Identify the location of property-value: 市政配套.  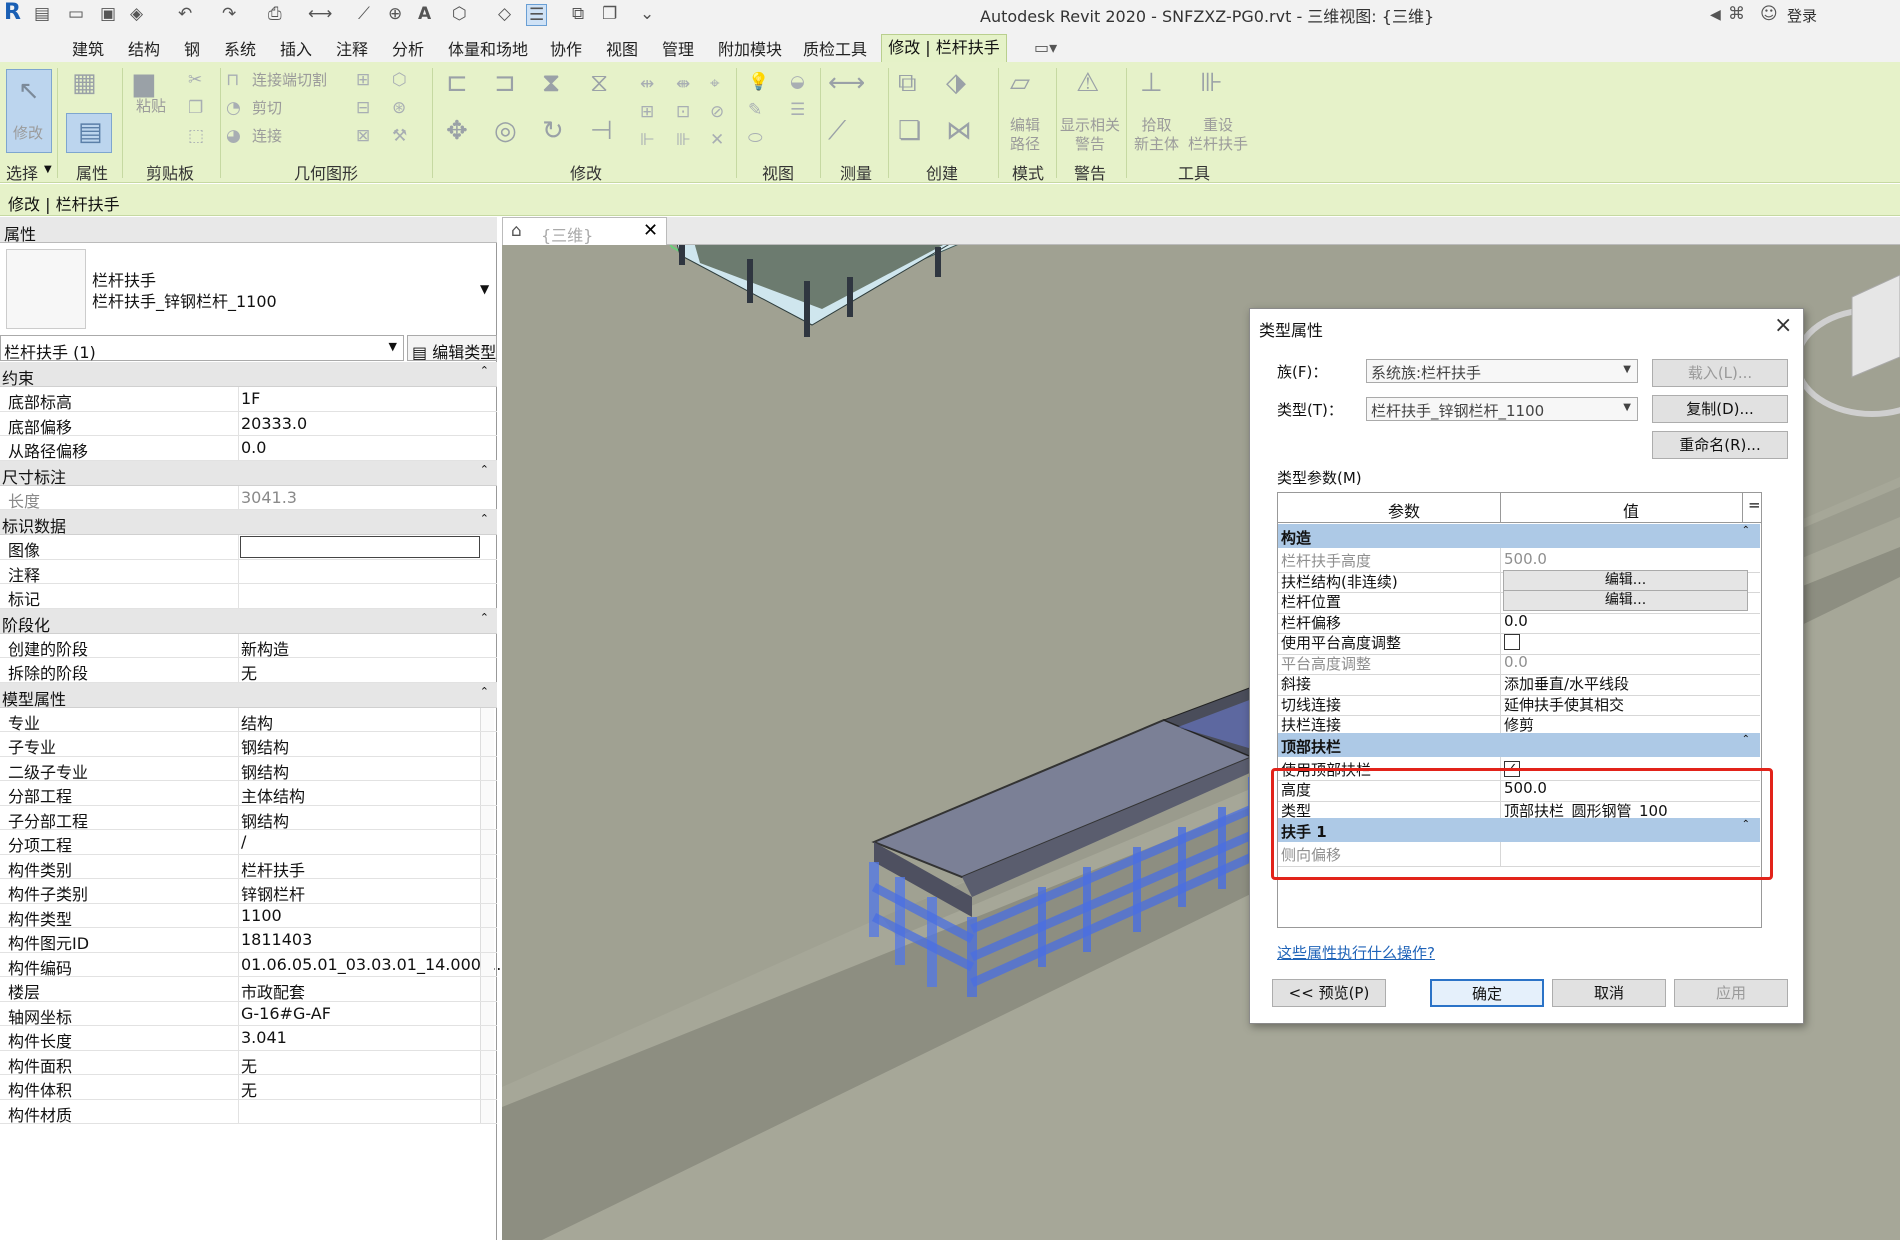
(273, 991).